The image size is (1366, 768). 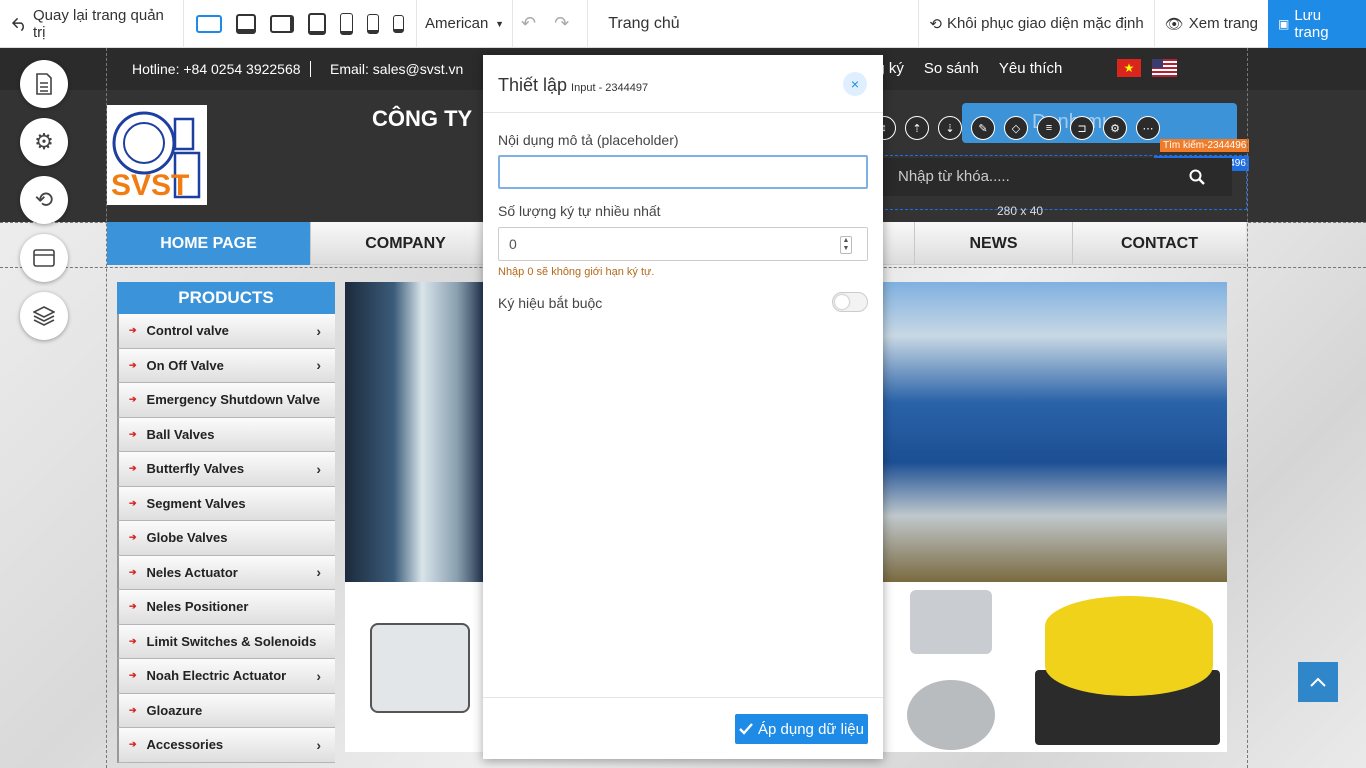 I want to click on required-label: Ký hiệu bắt buộc, so click(x=550, y=303).